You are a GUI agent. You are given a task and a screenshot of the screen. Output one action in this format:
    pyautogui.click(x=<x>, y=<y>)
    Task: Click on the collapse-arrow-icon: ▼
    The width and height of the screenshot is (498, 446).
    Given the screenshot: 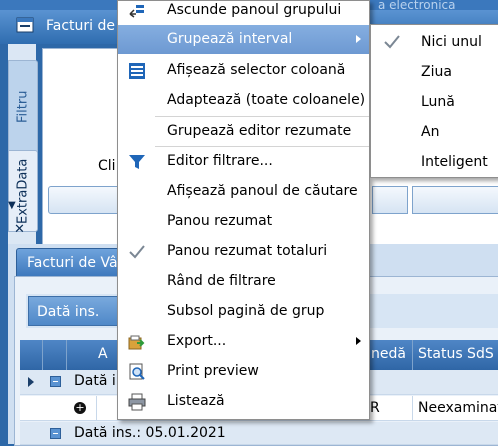 What is the action you would take?
    pyautogui.click(x=22, y=205)
    